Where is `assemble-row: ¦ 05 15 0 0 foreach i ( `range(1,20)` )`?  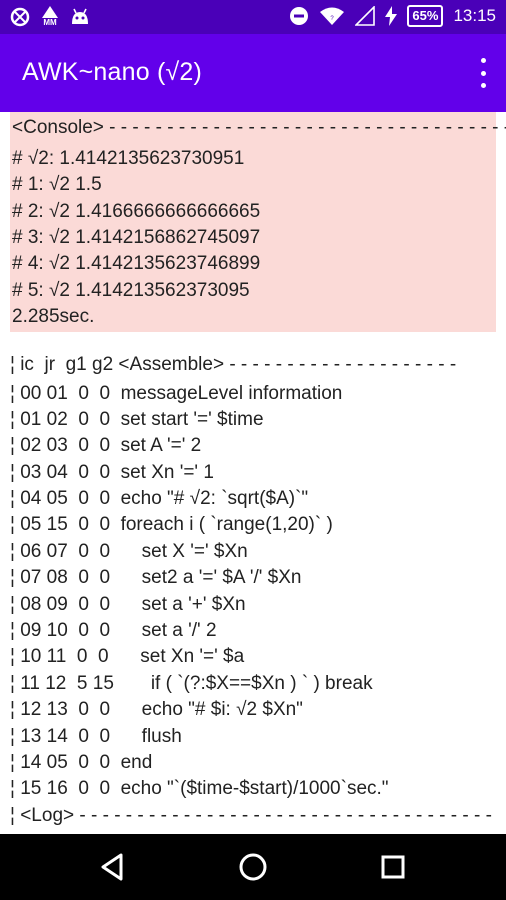
assemble-row: ¦ 05 15 0 0 foreach i ( `range(1,20)` ) is located at coordinates (171, 524).